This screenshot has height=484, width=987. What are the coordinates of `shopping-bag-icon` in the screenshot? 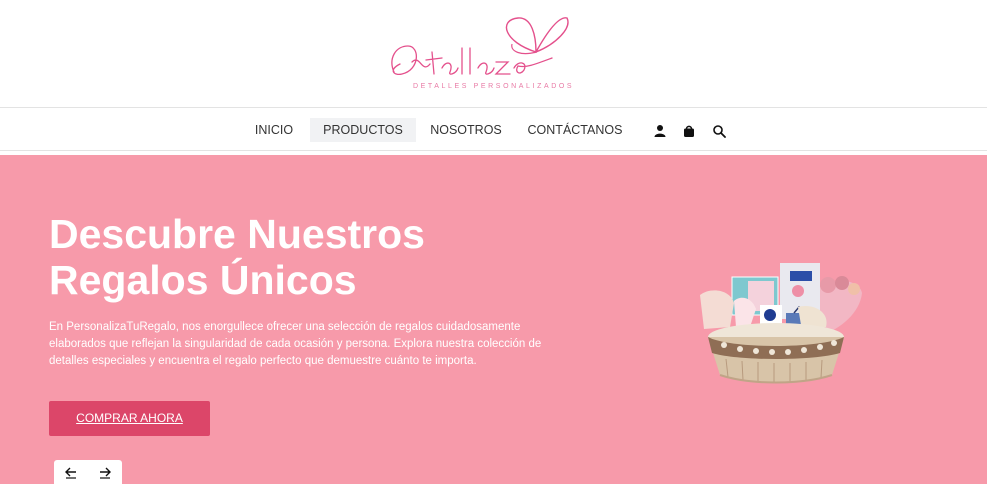 It's located at (689, 131).